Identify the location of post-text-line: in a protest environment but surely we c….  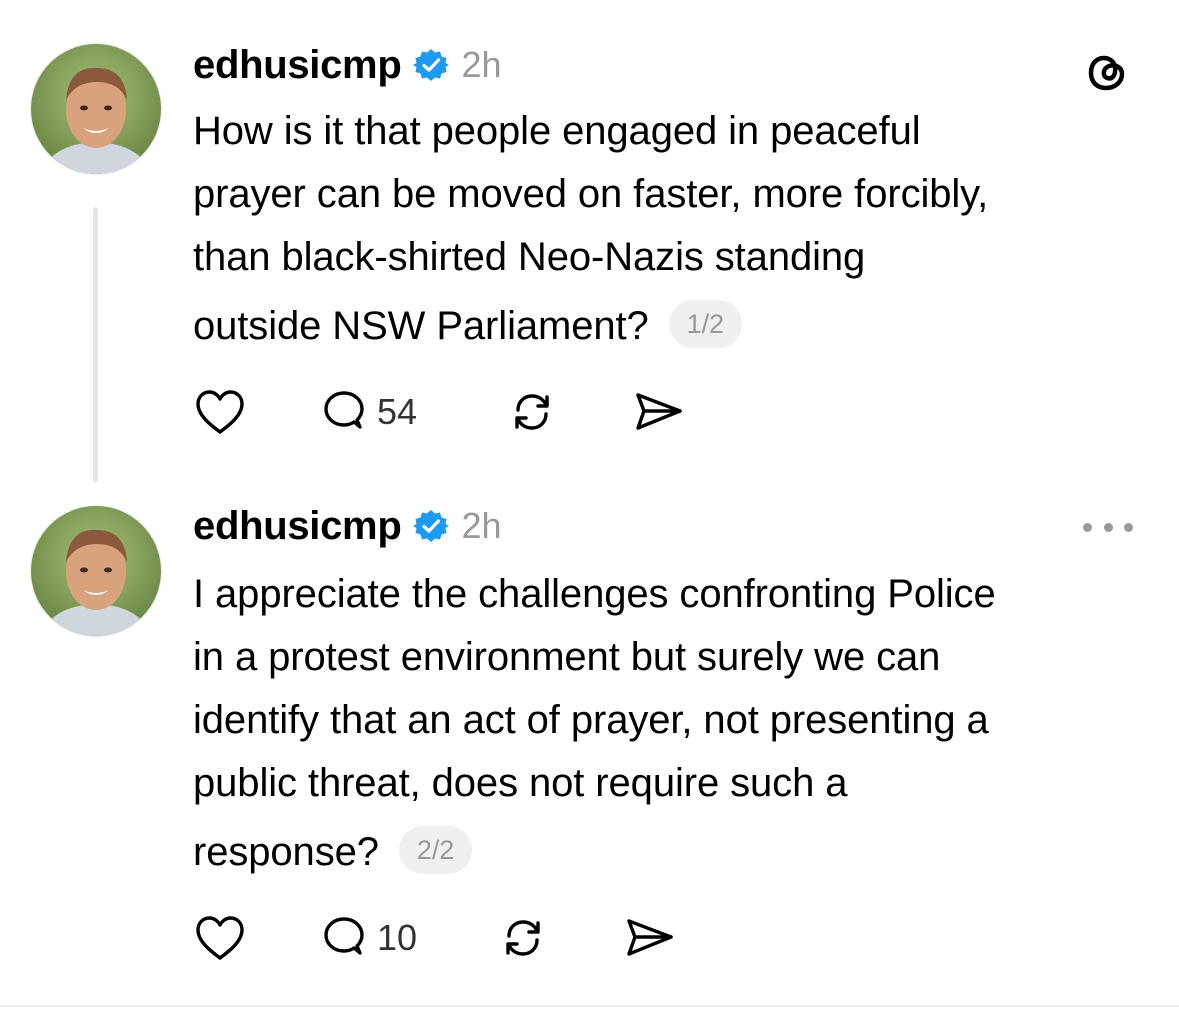
(567, 657).